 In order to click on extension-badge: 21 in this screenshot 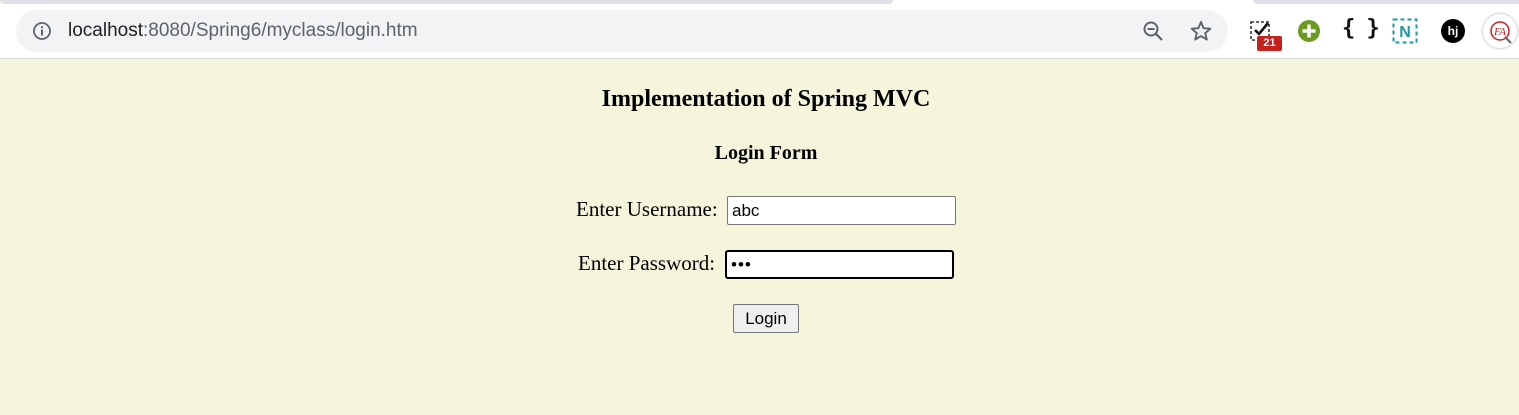, I will do `click(1269, 43)`.